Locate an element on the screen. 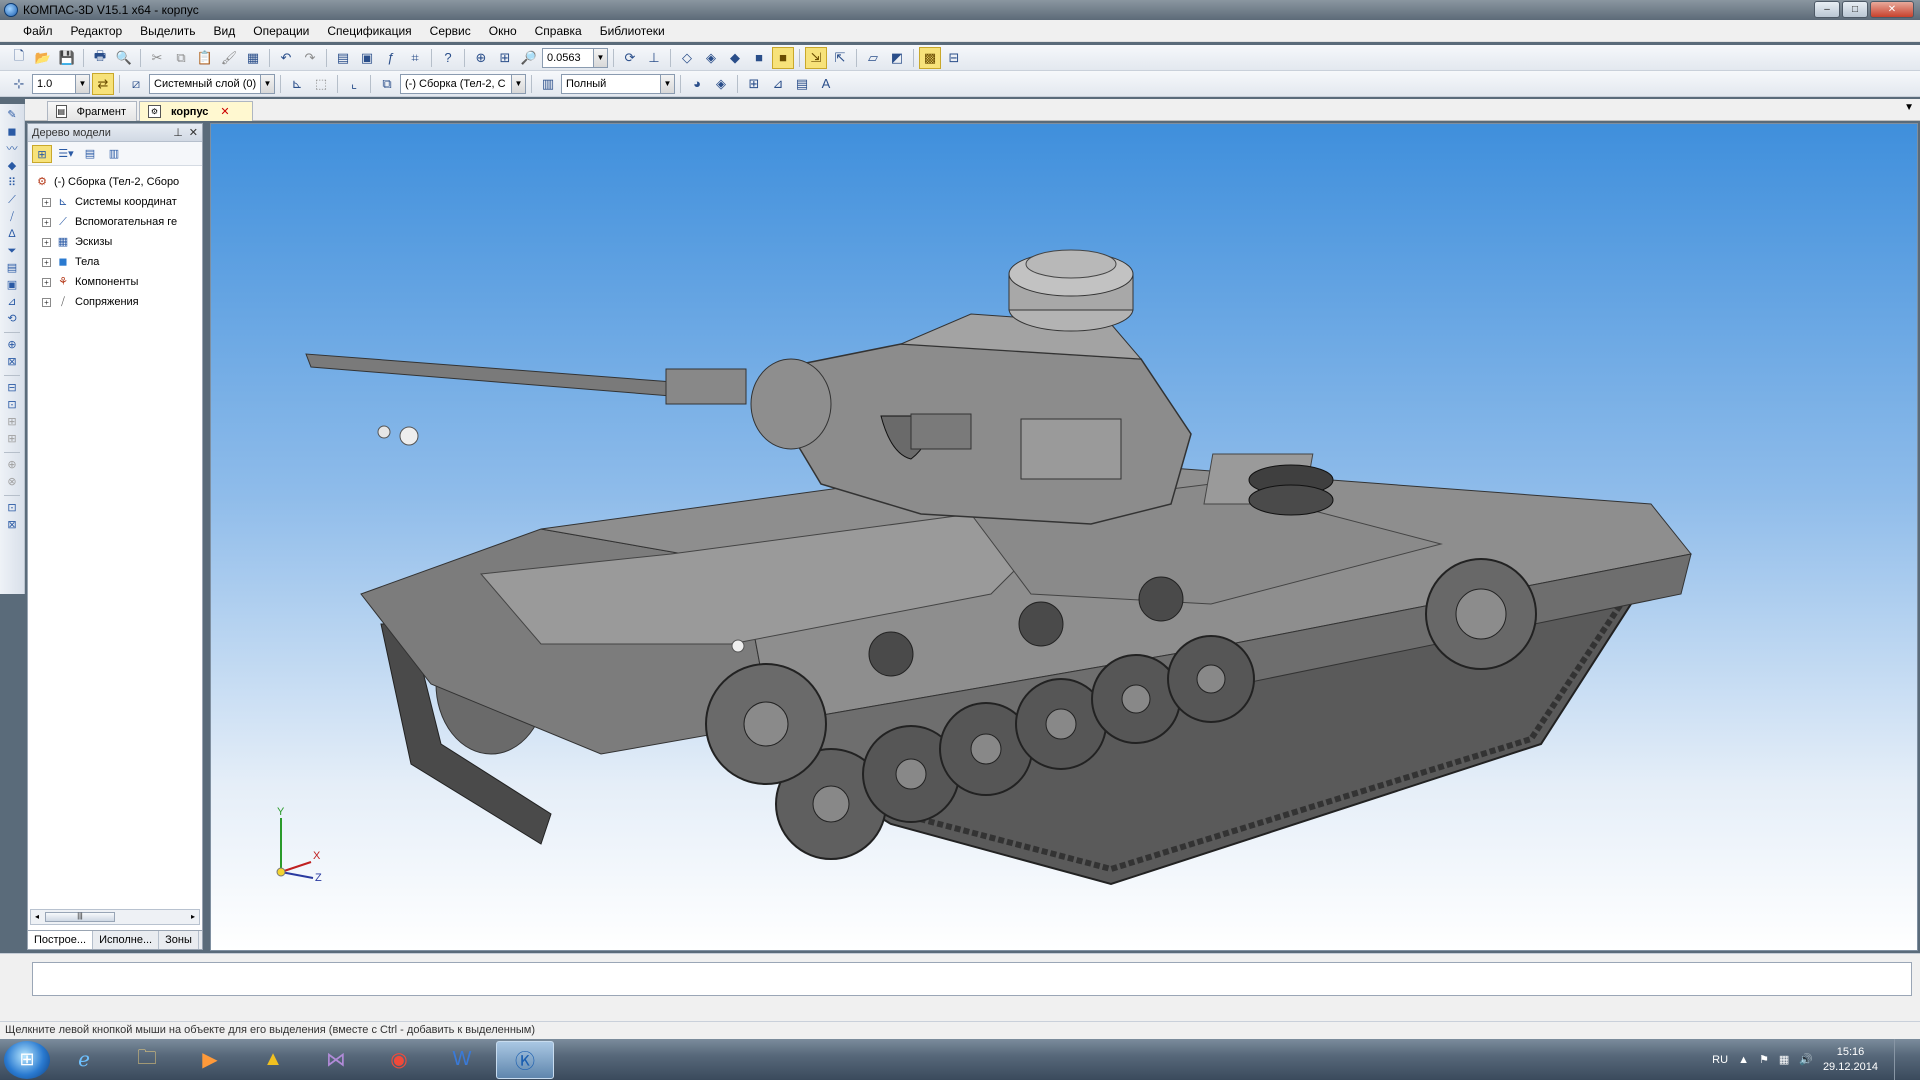 Image resolution: width=1920 pixels, height=1080 pixels. start-button: ⊞ is located at coordinates (27, 1059).